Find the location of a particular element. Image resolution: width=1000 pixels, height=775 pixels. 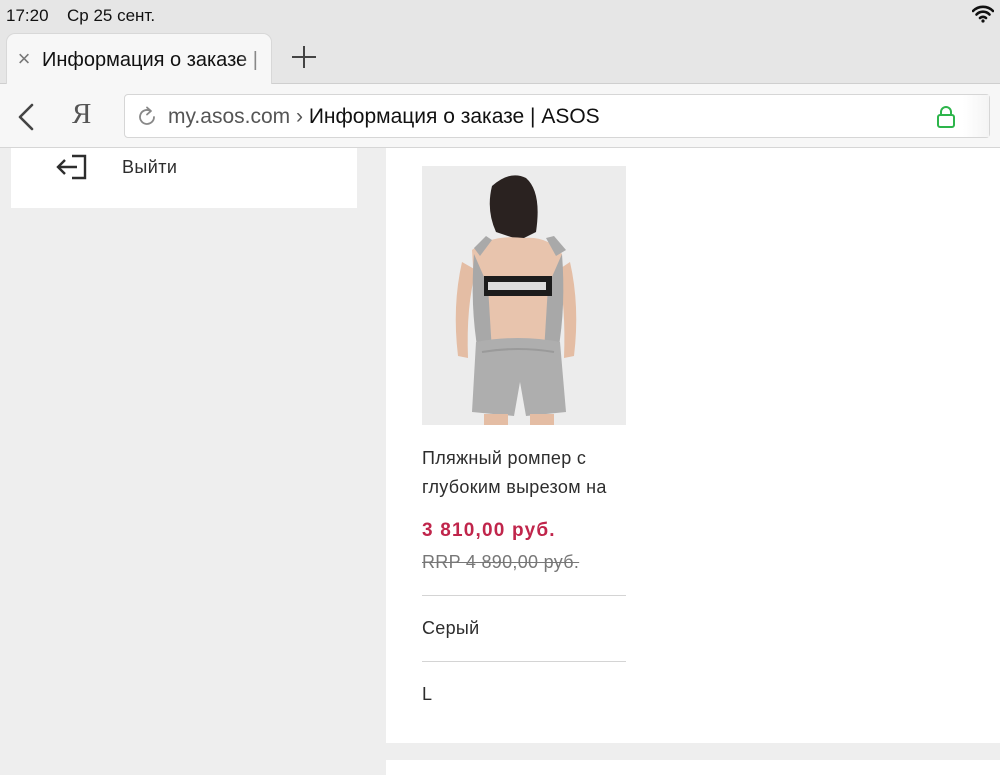

tab-title: Информация о заказе | ASOS is located at coordinates (152, 60).